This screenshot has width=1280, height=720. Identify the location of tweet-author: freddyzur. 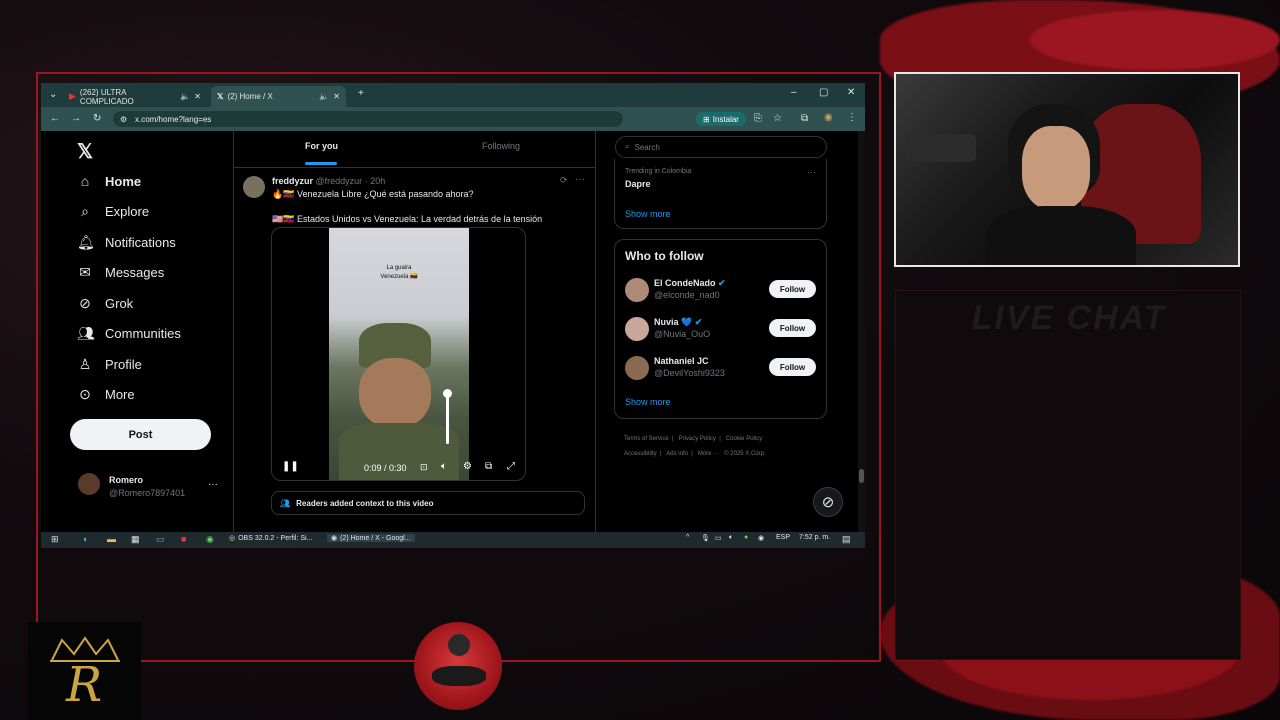
(292, 181).